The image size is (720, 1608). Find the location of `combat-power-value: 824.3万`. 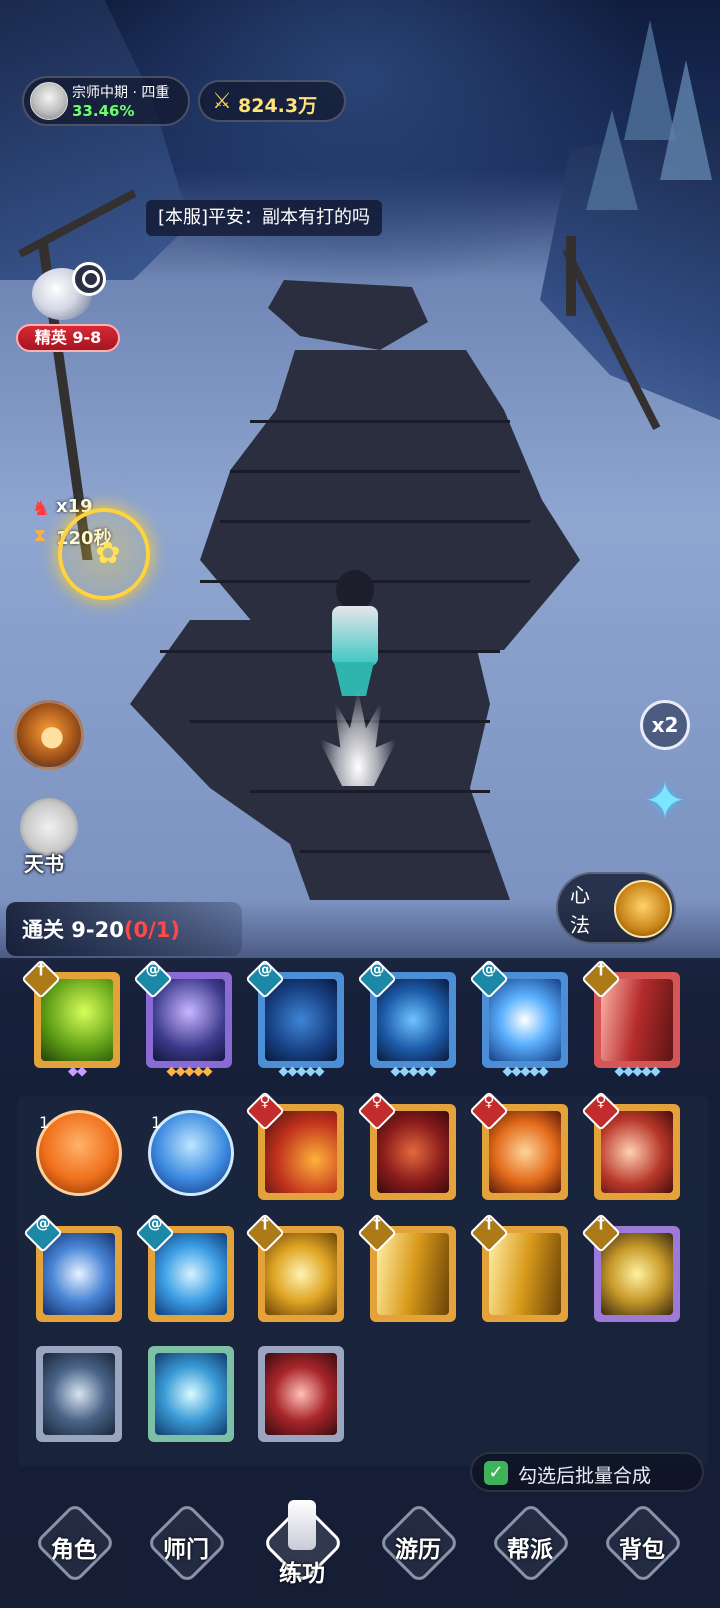

combat-power-value: 824.3万 is located at coordinates (278, 106).